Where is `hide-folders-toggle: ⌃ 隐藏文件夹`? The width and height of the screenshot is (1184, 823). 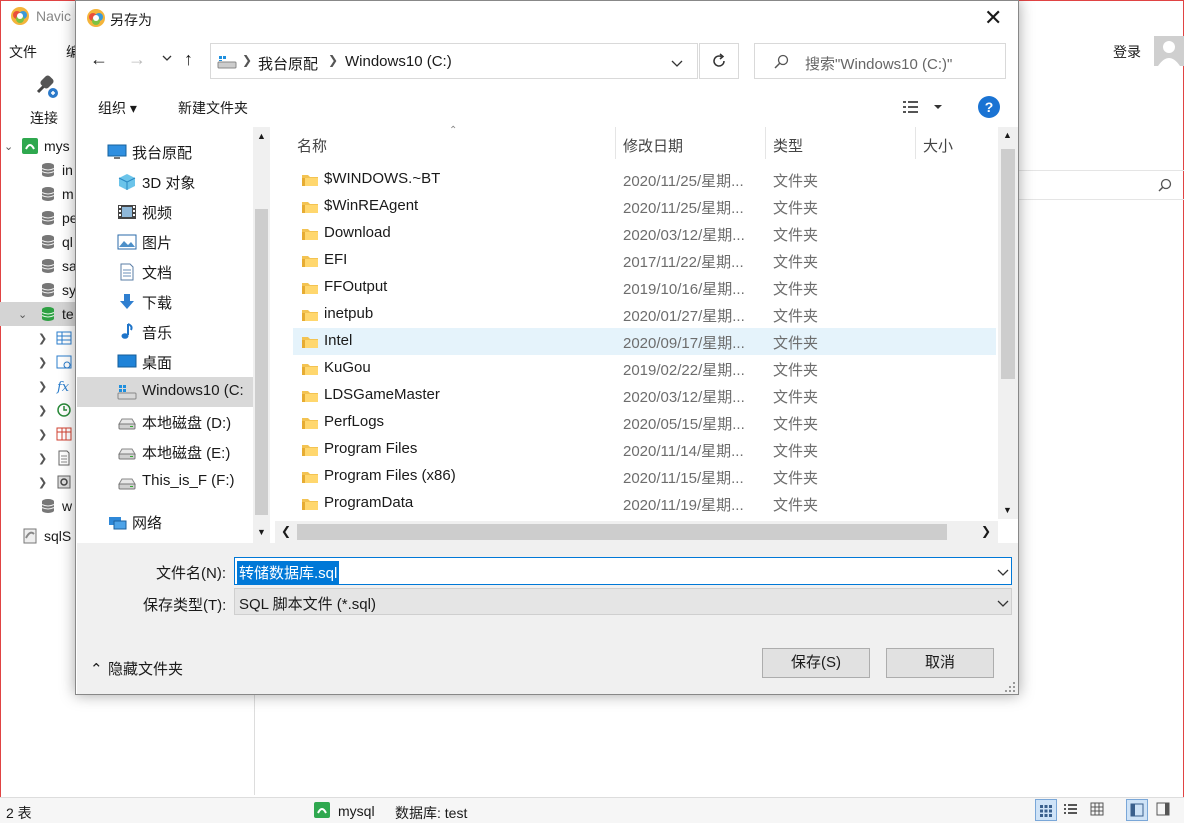
hide-folders-toggle: ⌃ 隐藏文件夹 is located at coordinates (136, 668).